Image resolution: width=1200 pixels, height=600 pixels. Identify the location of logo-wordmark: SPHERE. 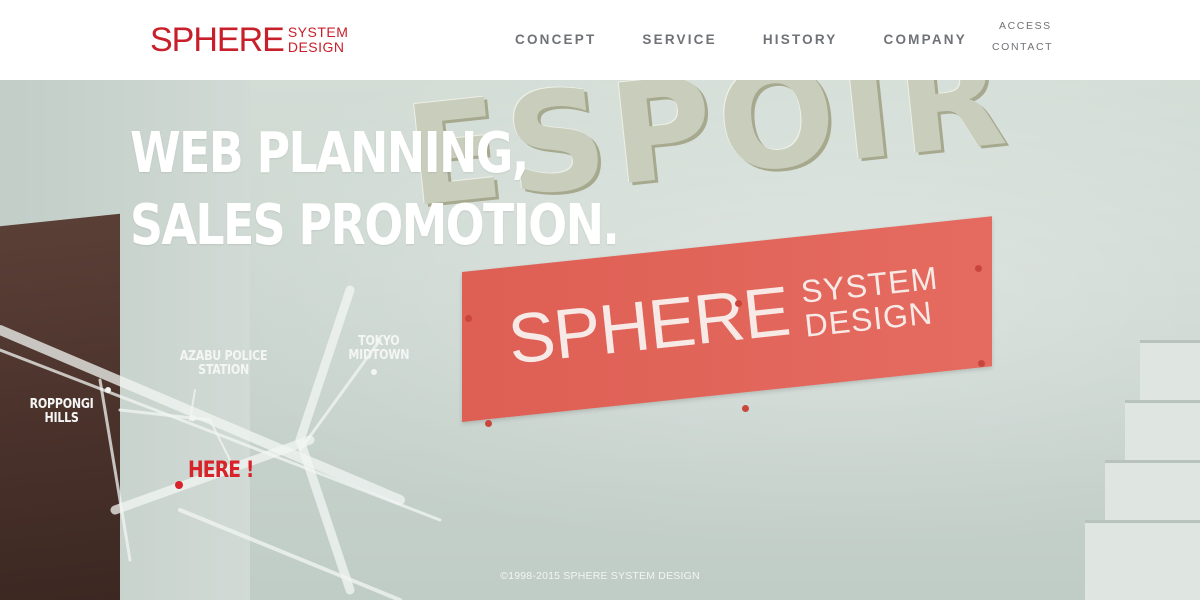
(217, 40).